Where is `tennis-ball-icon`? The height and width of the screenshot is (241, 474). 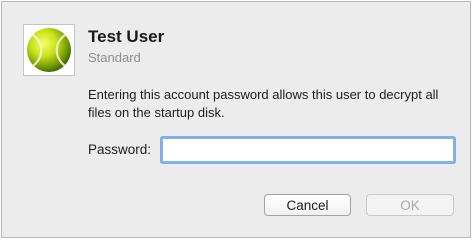 tennis-ball-icon is located at coordinates (49, 50).